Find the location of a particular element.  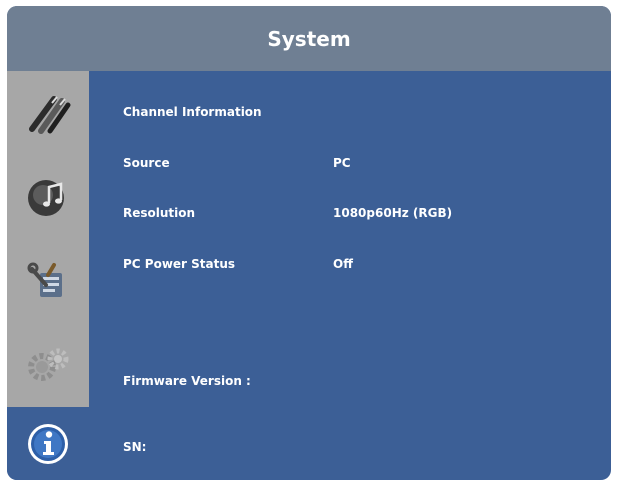

source-label: Source is located at coordinates (146, 163).